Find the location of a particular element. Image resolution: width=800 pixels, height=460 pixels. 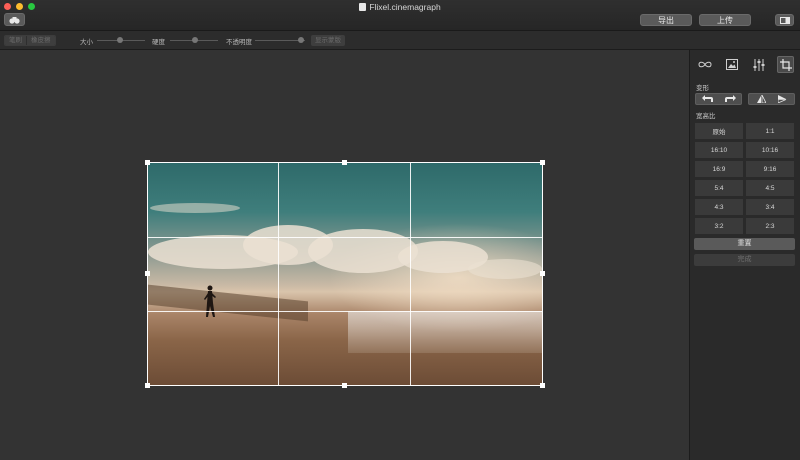

flip-horizontal-icon is located at coordinates (782, 99).